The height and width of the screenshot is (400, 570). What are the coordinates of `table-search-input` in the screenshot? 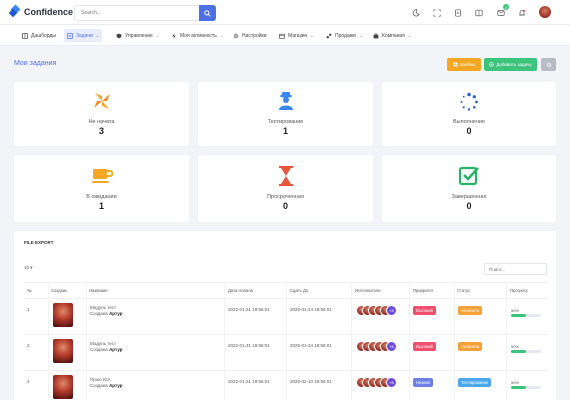 It's located at (515, 269).